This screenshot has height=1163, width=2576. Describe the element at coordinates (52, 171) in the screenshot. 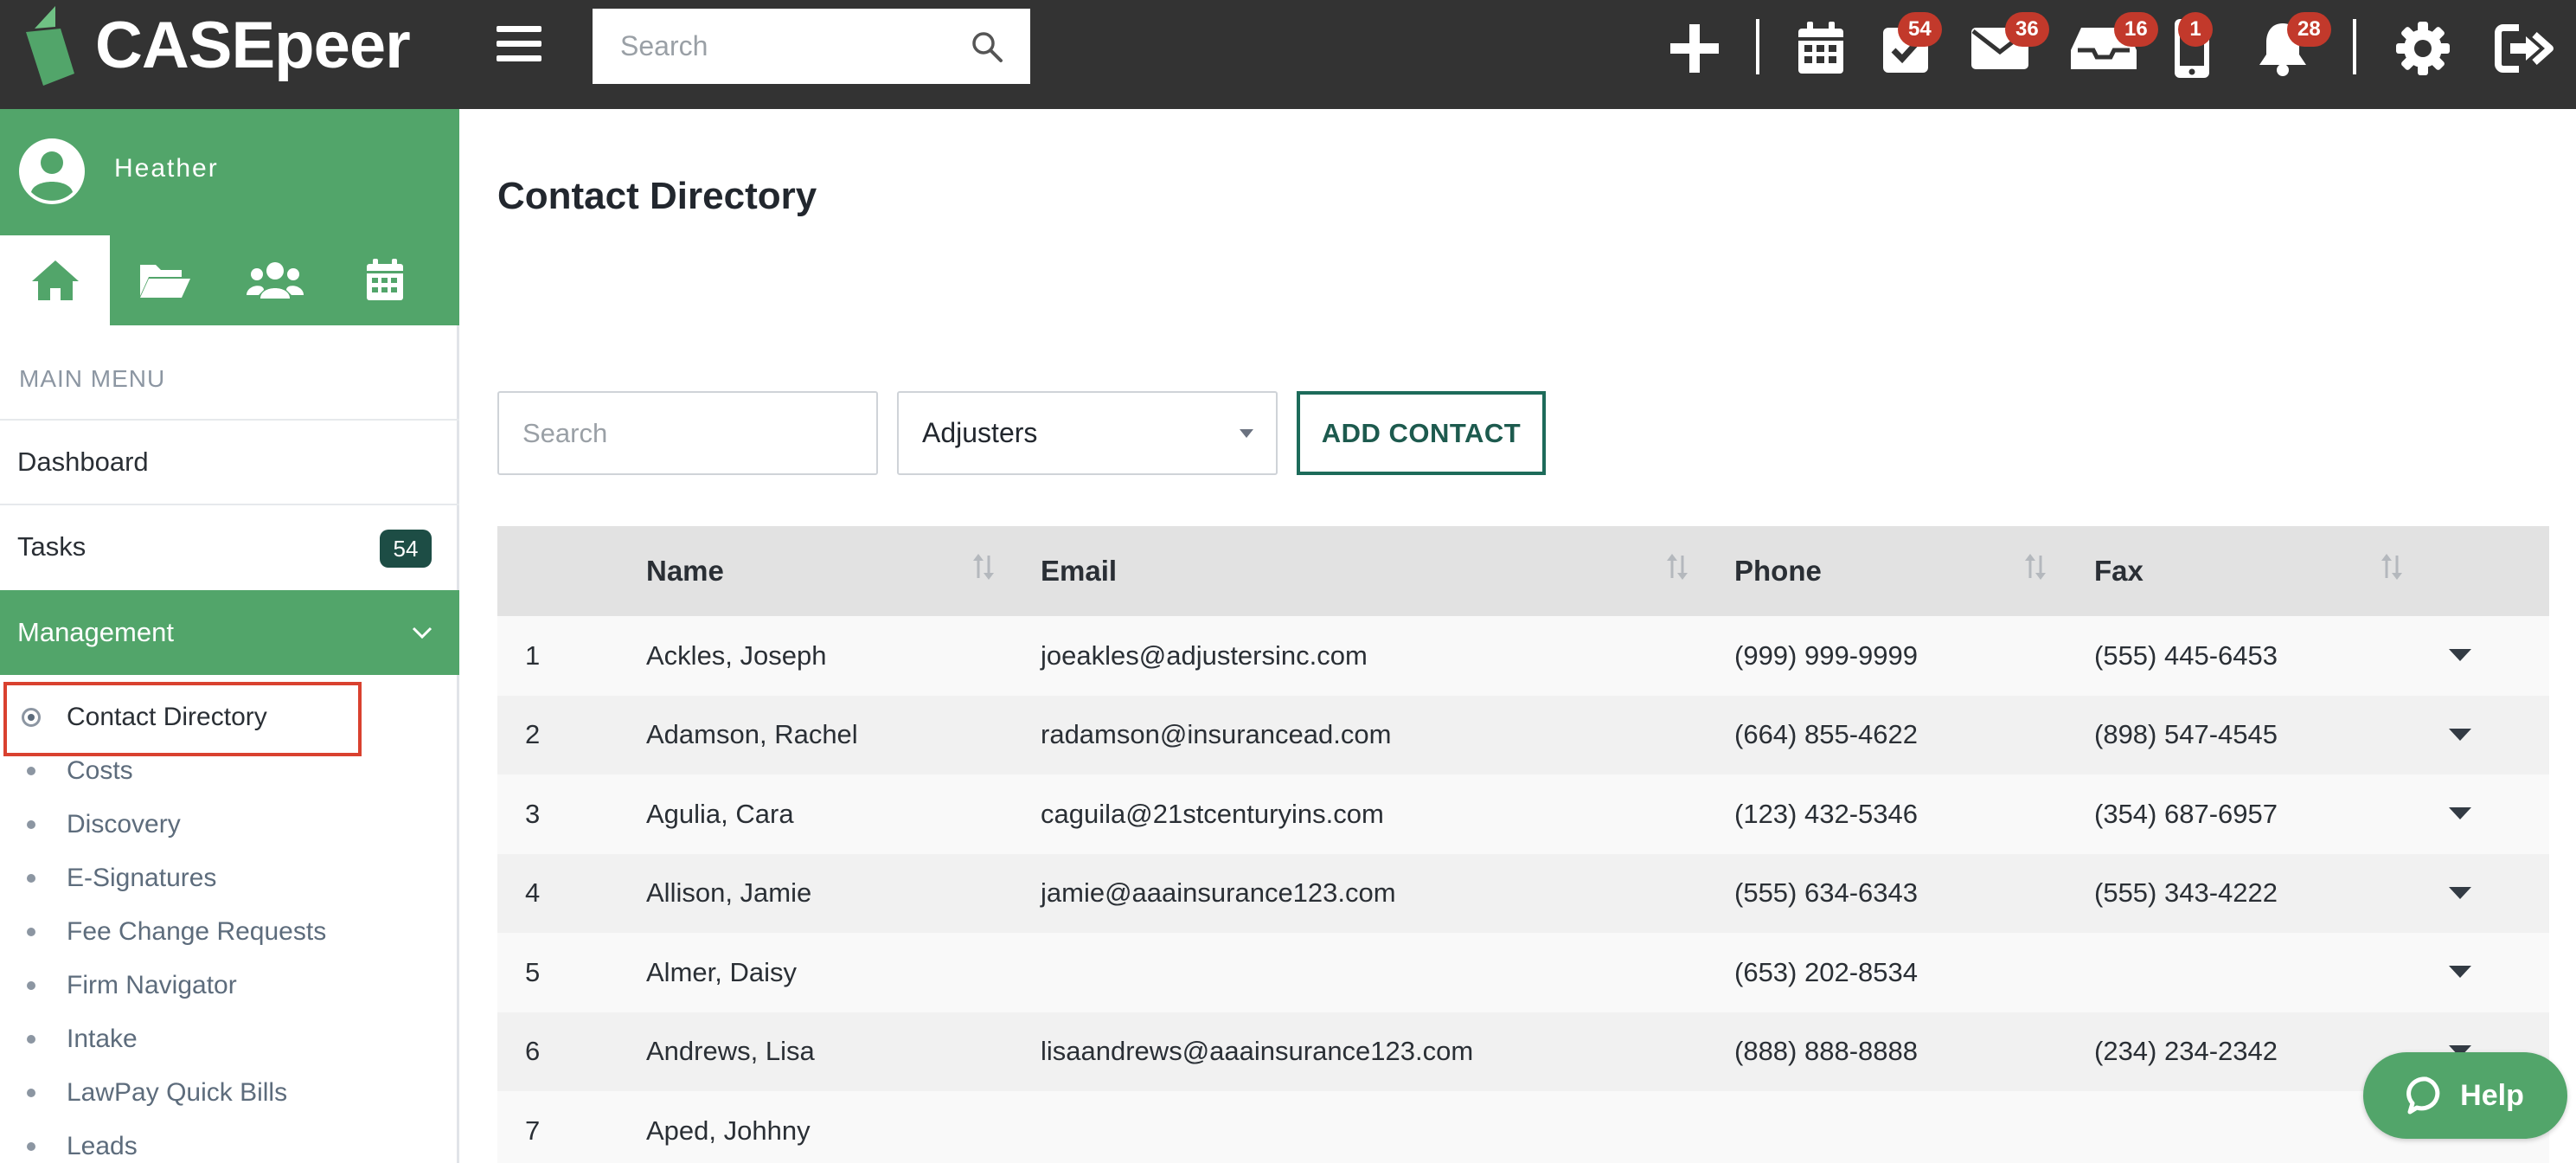

I see `user-avatar-icon` at that location.